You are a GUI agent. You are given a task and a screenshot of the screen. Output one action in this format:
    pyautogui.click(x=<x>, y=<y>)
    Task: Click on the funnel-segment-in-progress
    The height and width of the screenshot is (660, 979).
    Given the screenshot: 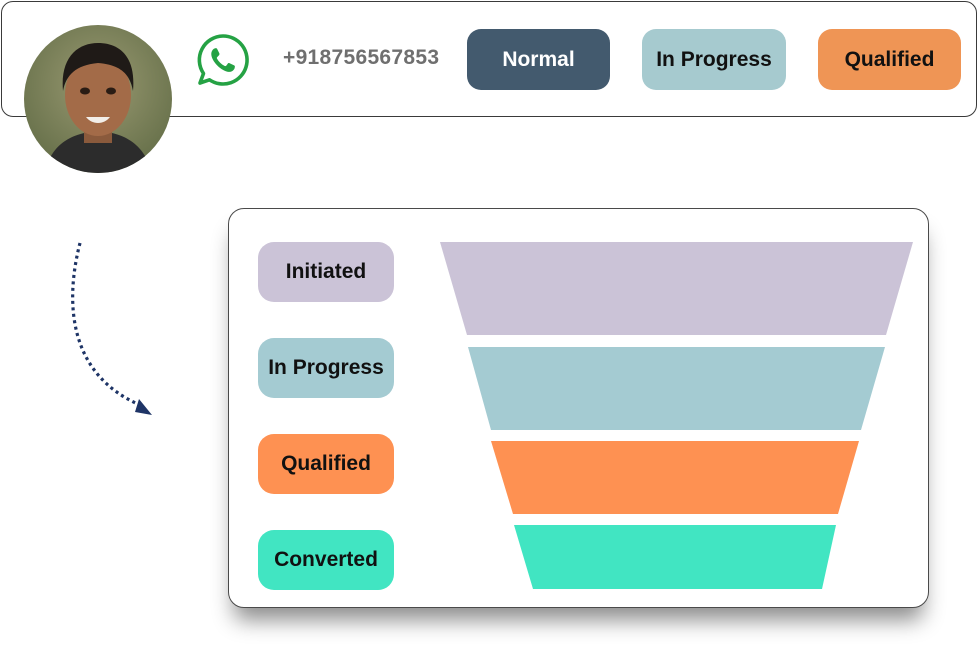 What is the action you would take?
    pyautogui.click(x=676, y=388)
    